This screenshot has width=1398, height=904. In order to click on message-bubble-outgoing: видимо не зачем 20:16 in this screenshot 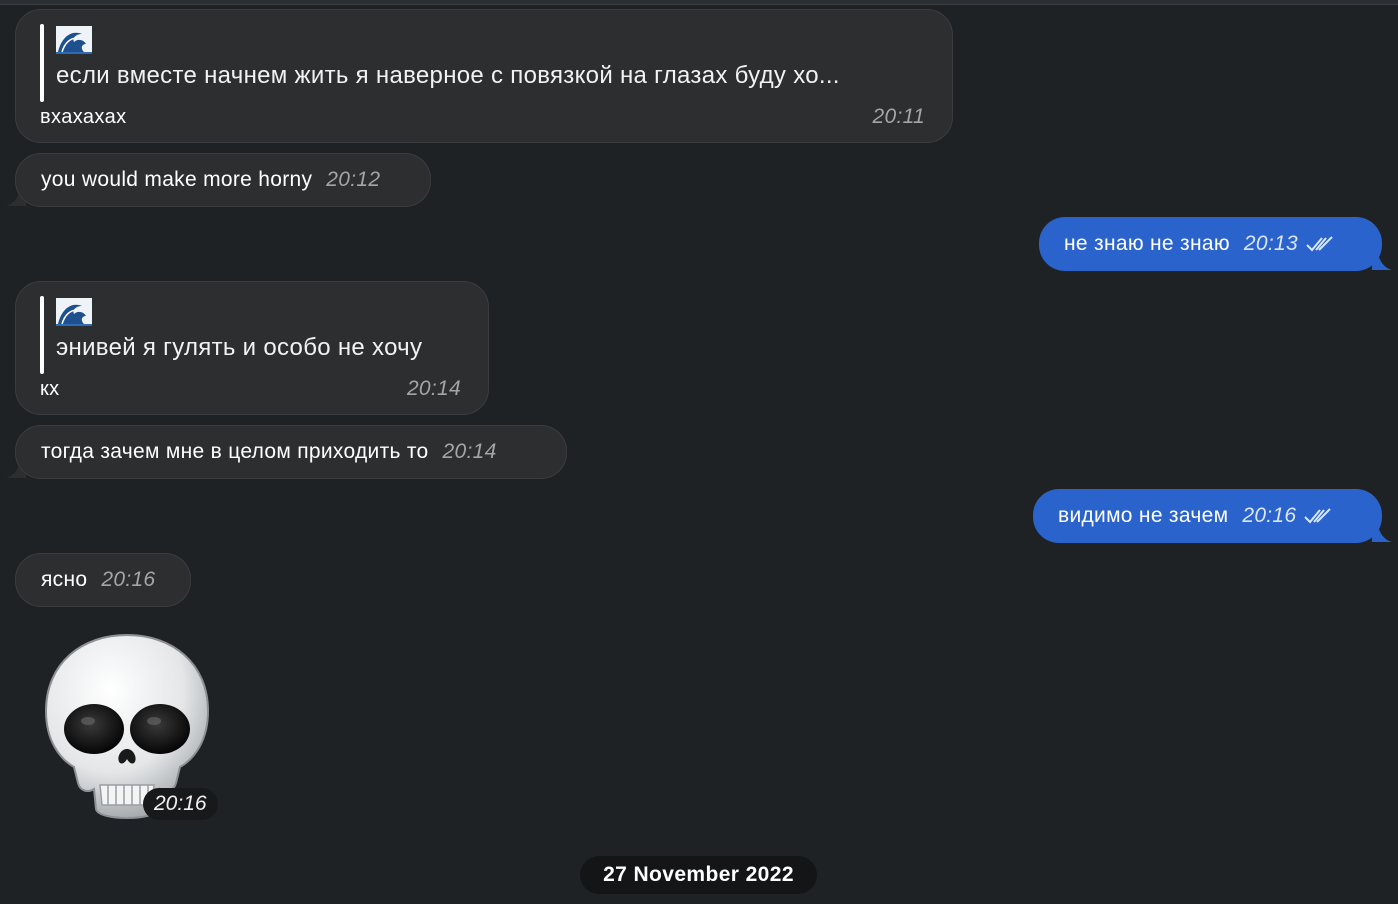, I will do `click(1207, 516)`.